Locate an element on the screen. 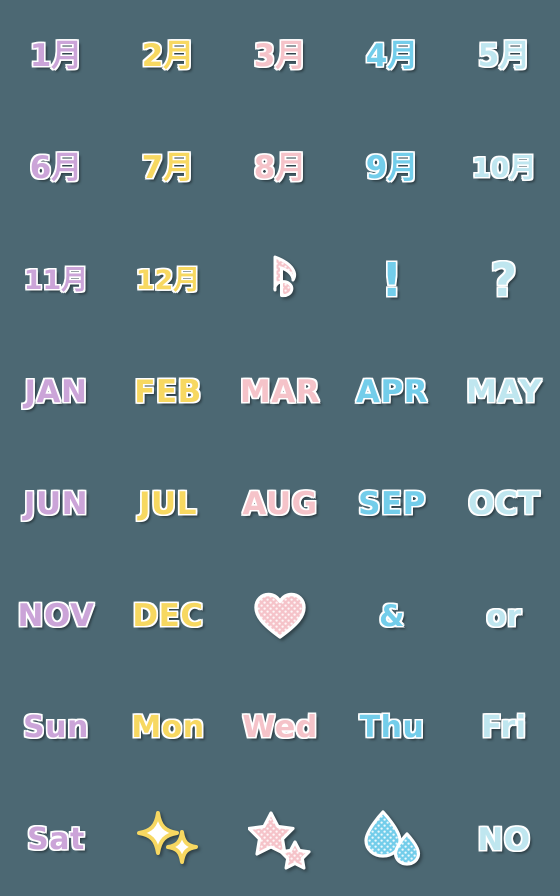 This screenshot has width=560, height=896. sticker-label-apr-en: APR is located at coordinates (392, 391).